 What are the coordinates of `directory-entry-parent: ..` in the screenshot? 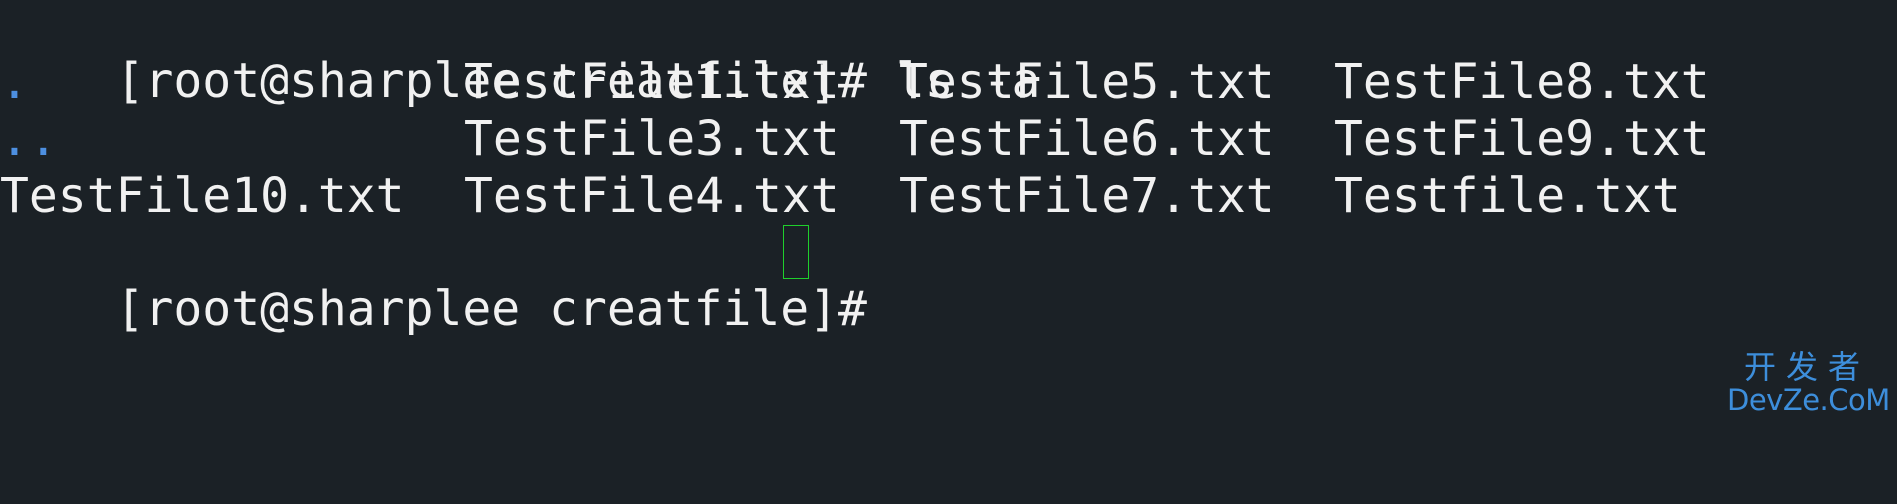 It's located at (29, 139).